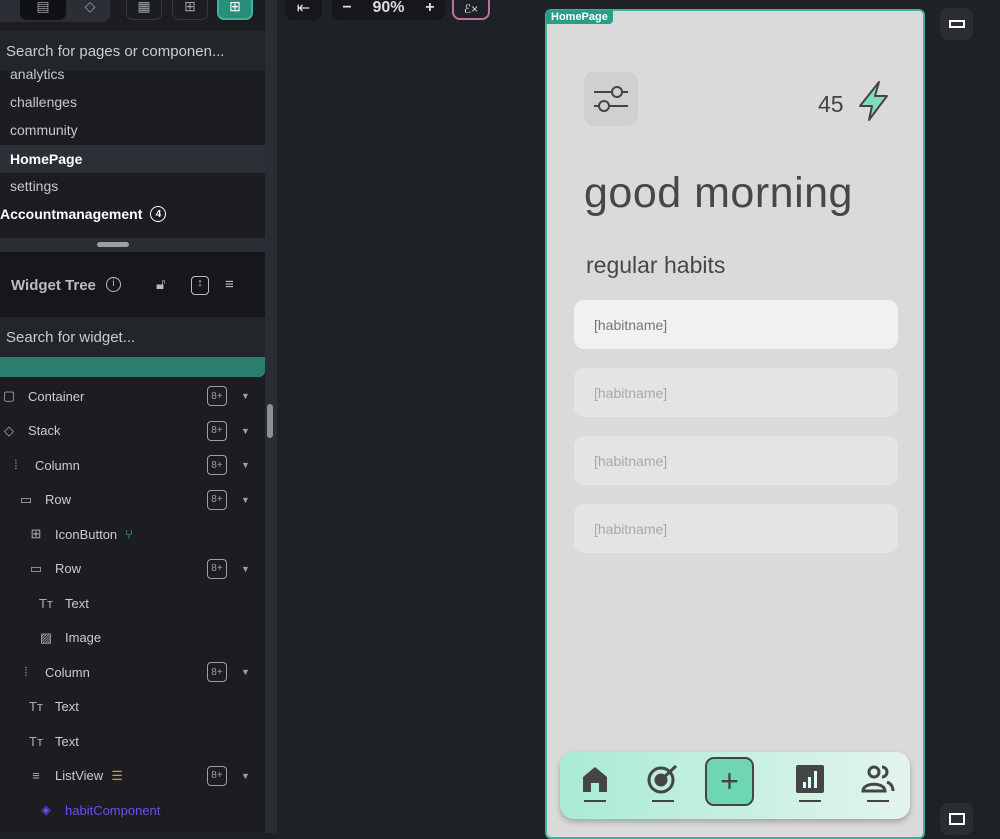 The width and height of the screenshot is (1000, 839). Describe the element at coordinates (36, 775) in the screenshot. I see `list-icon: ≡` at that location.